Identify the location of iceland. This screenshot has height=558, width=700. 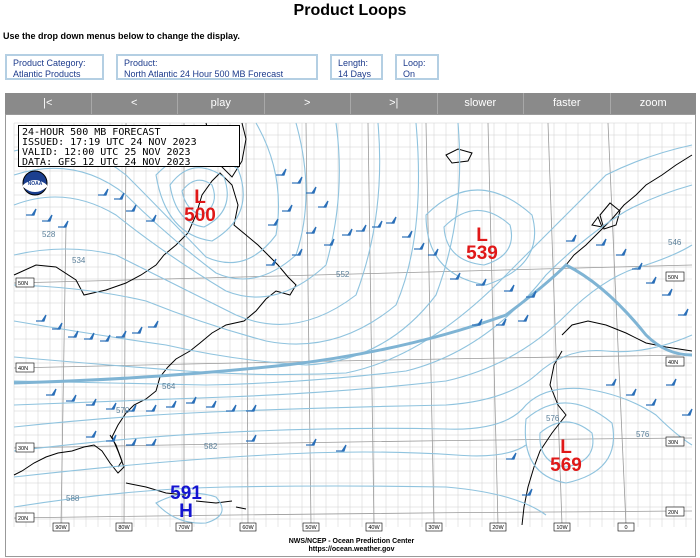
(459, 156).